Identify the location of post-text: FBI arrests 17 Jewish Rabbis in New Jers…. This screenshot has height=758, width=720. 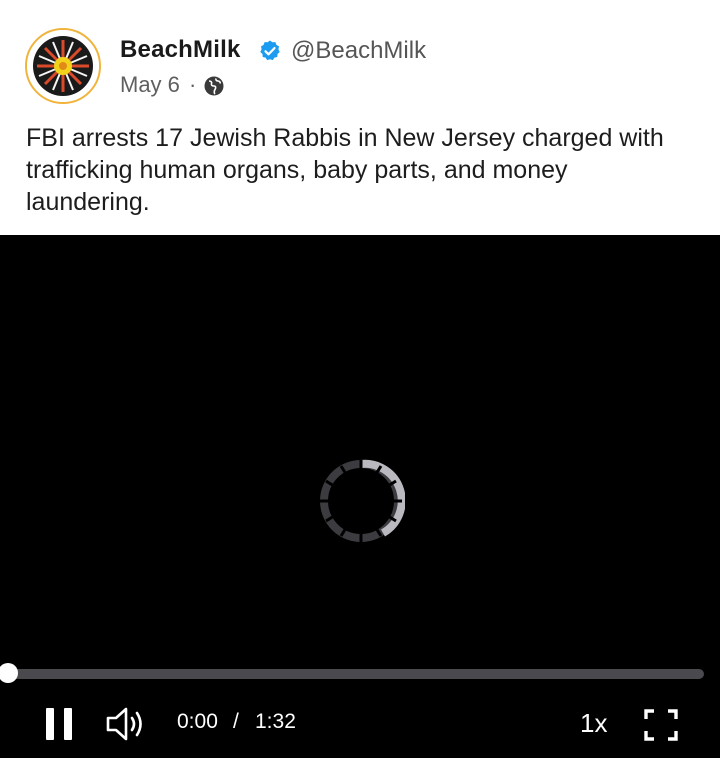
(345, 170).